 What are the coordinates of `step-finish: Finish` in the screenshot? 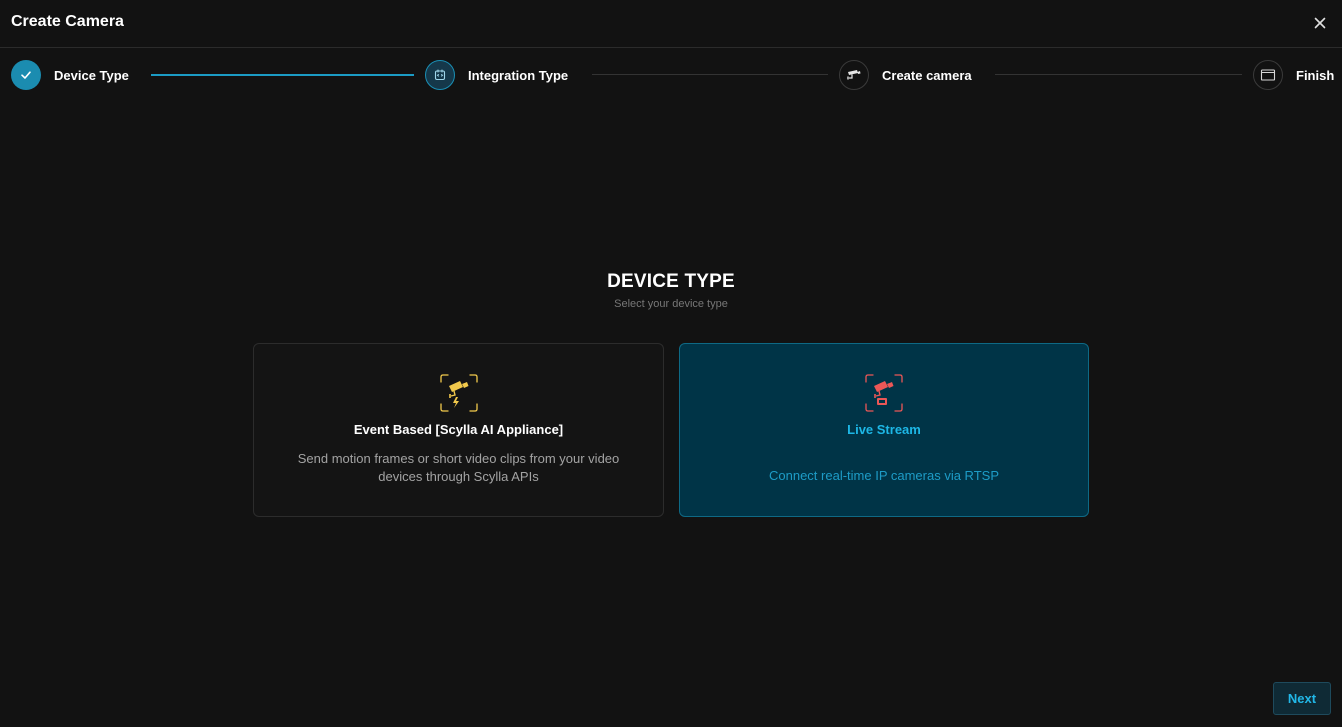 It's located at (1293, 75).